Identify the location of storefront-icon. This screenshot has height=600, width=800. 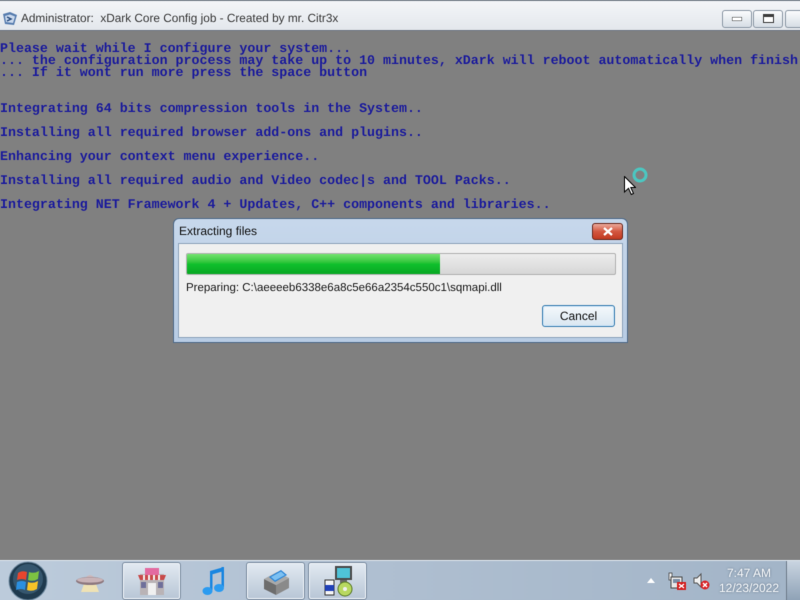
(152, 581).